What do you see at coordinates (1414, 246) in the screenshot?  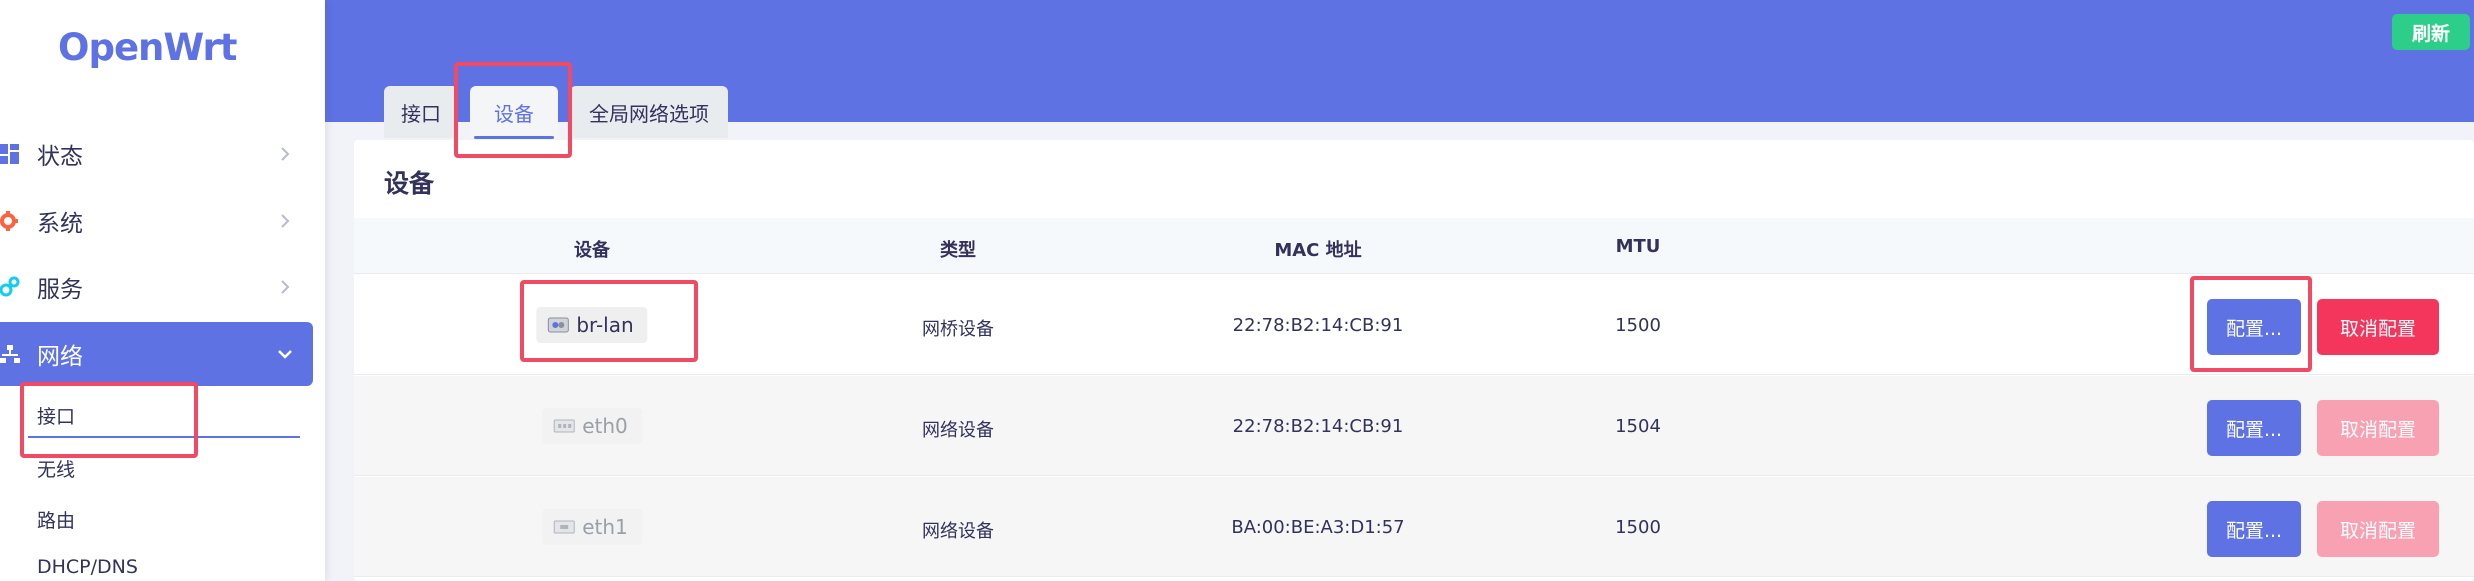 I see `table-header: 设备 类型 MAC 地址 MTU` at bounding box center [1414, 246].